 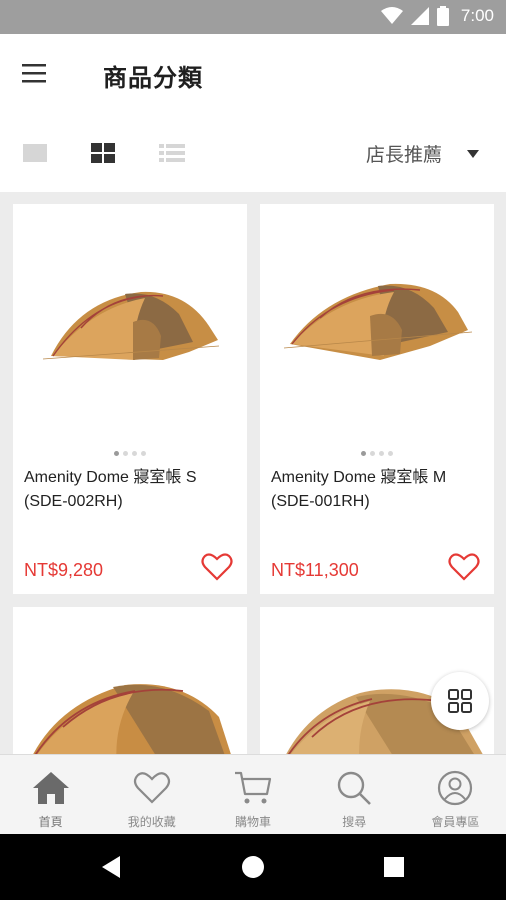 I want to click on page-title: 商品分類, so click(x=153, y=78).